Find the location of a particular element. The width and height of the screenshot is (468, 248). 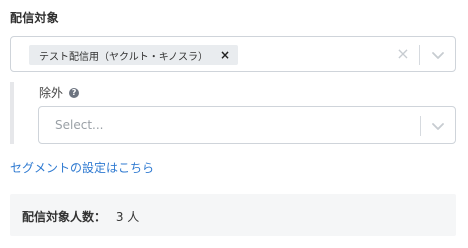

remove-tag-icon: × is located at coordinates (225, 55).